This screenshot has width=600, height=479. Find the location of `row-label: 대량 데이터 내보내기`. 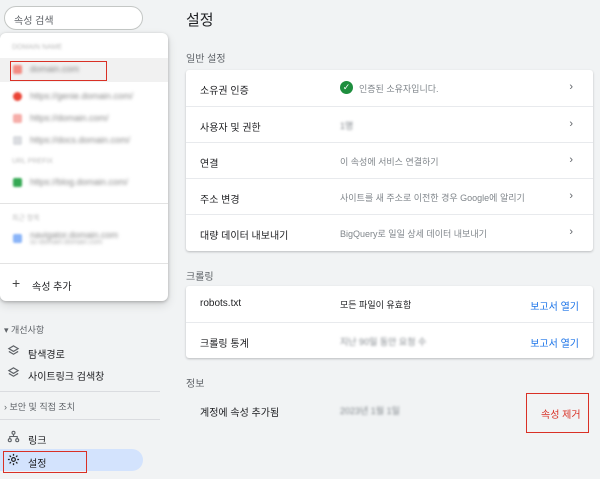

row-label: 대량 데이터 내보내기 is located at coordinates (244, 236).